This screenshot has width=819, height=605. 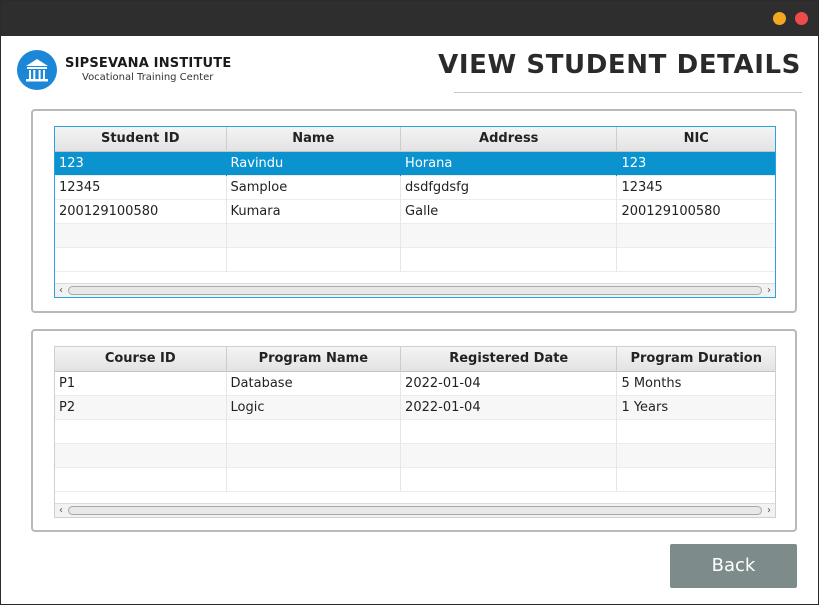 What do you see at coordinates (509, 164) in the screenshot?
I see `cell-address: Horana` at bounding box center [509, 164].